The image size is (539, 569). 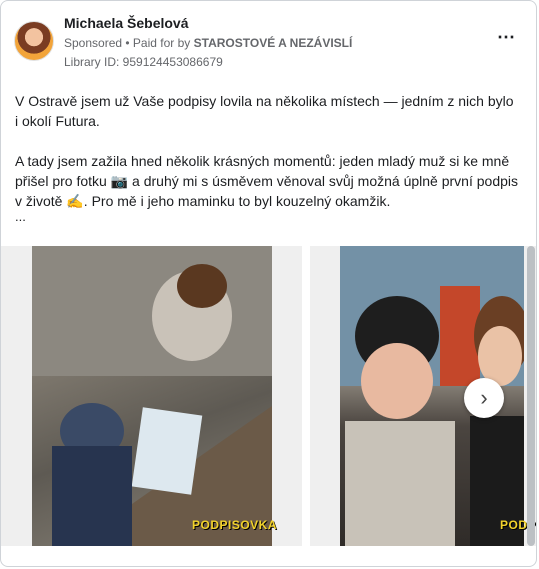 I want to click on avatar, so click(x=34, y=41).